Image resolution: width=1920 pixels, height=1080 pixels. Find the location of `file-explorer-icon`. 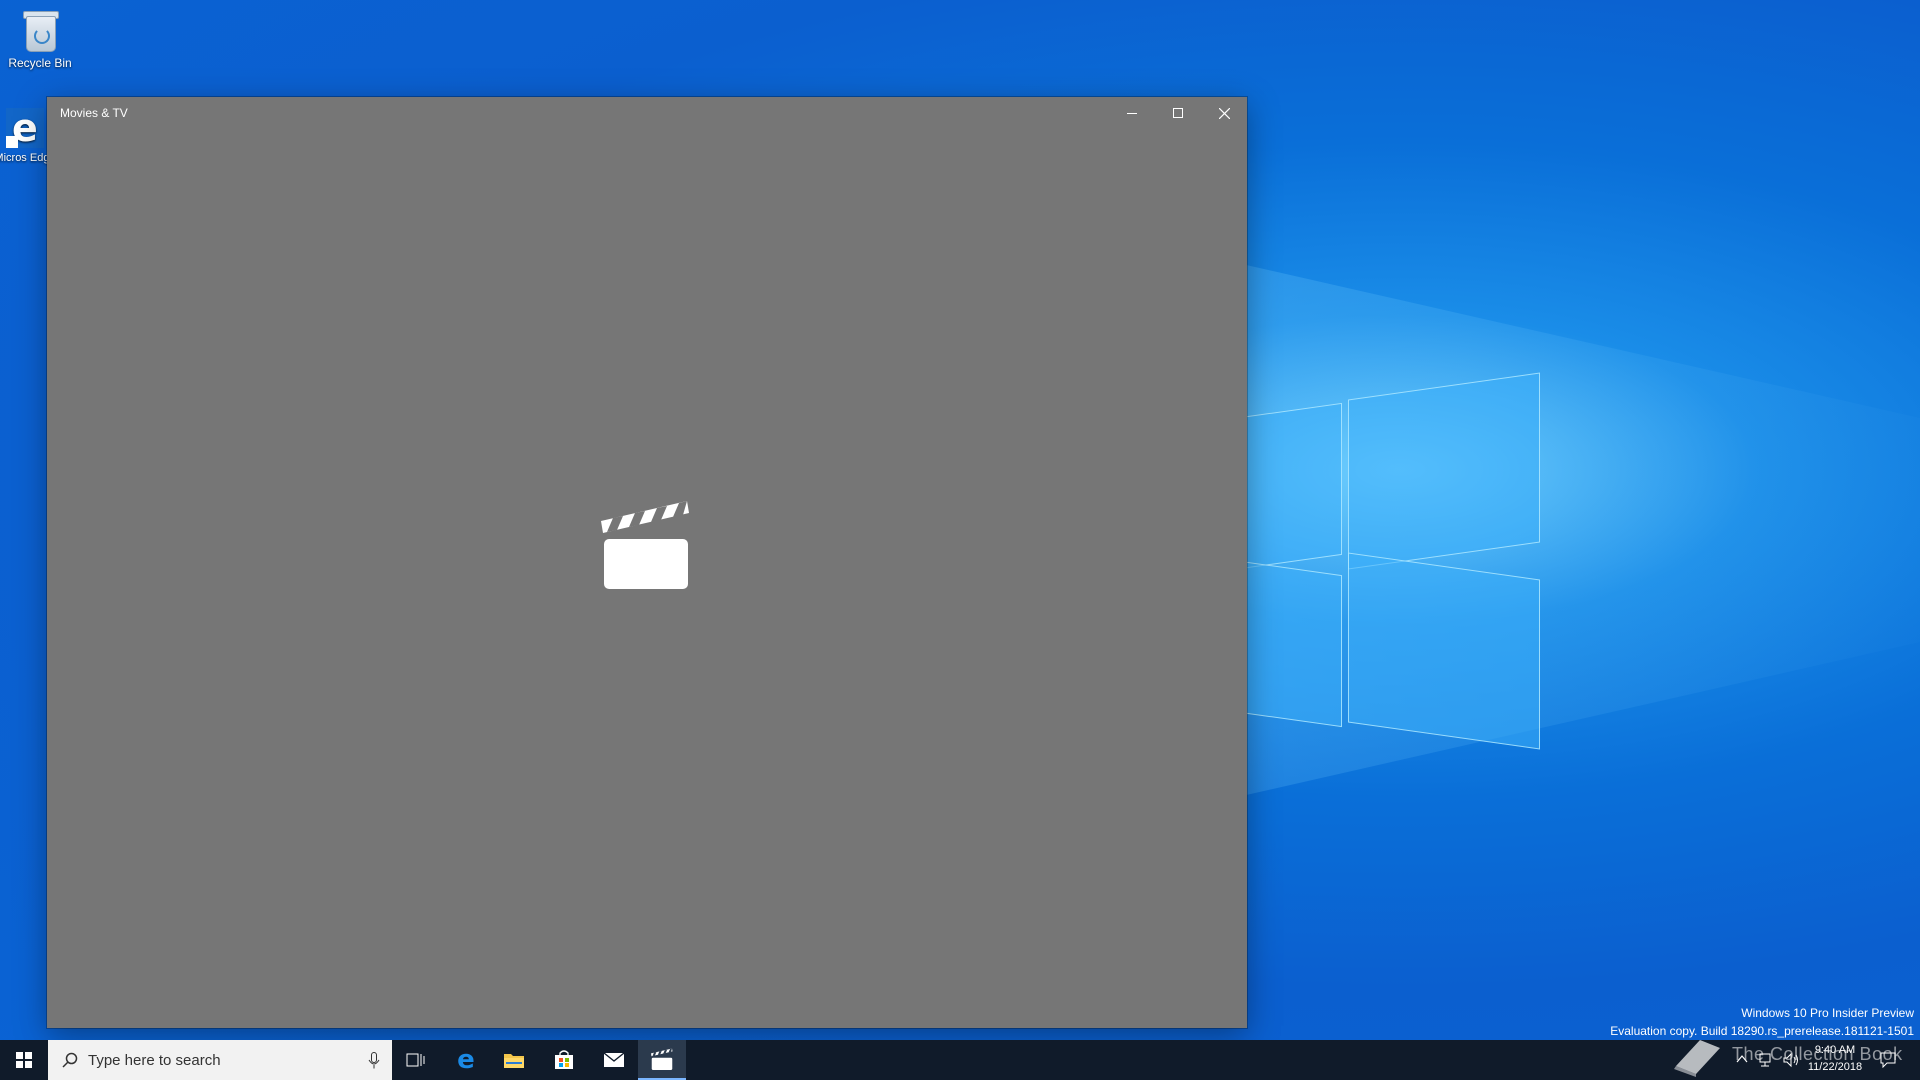

file-explorer-icon is located at coordinates (514, 1061).